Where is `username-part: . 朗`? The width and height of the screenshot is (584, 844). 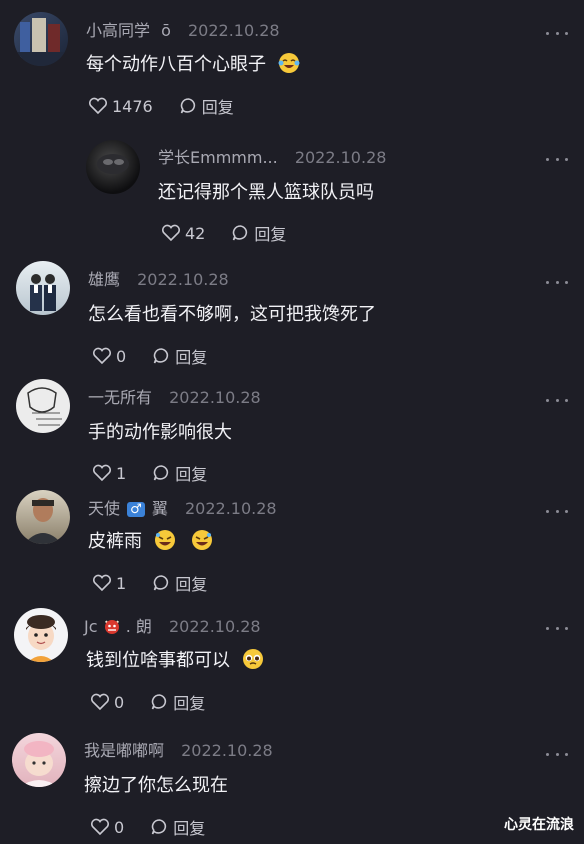
username-part: . 朗 is located at coordinates (139, 626).